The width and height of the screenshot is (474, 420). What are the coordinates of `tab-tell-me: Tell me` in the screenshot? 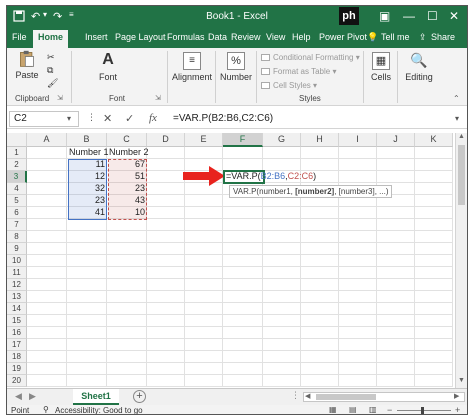 It's located at (395, 37).